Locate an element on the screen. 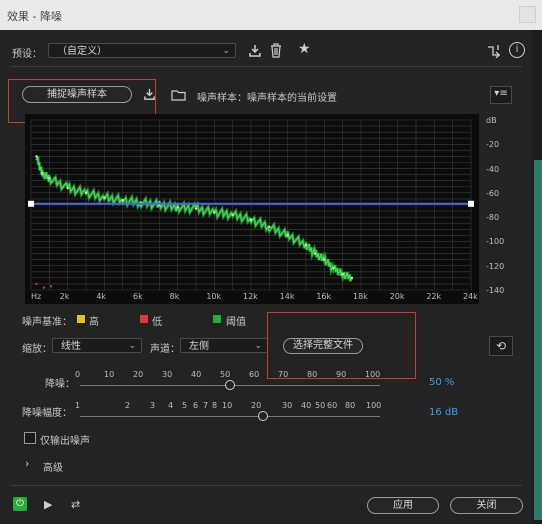 The image size is (542, 524). legend-low-label: 低 is located at coordinates (157, 322).